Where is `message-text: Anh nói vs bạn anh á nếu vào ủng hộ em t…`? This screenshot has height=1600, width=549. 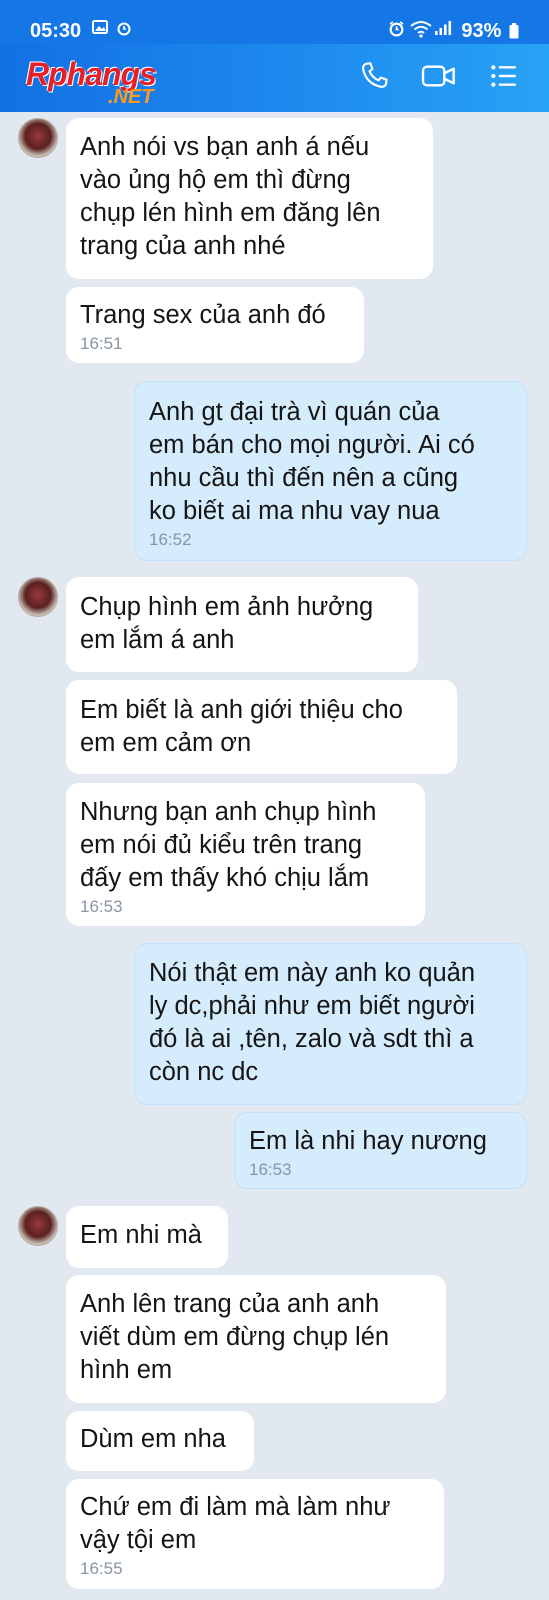
message-text: Anh nói vs bạn anh á nếu vào ủng hộ em t… is located at coordinates (230, 196).